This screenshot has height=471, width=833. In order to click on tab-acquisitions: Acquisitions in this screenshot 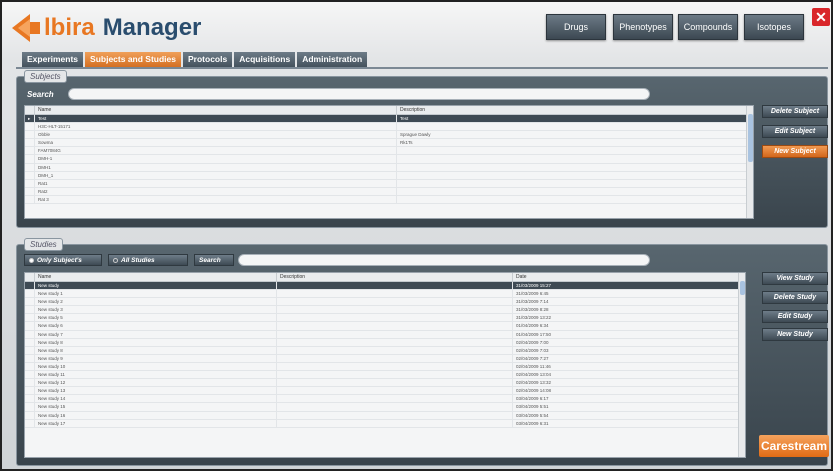, I will do `click(265, 59)`.